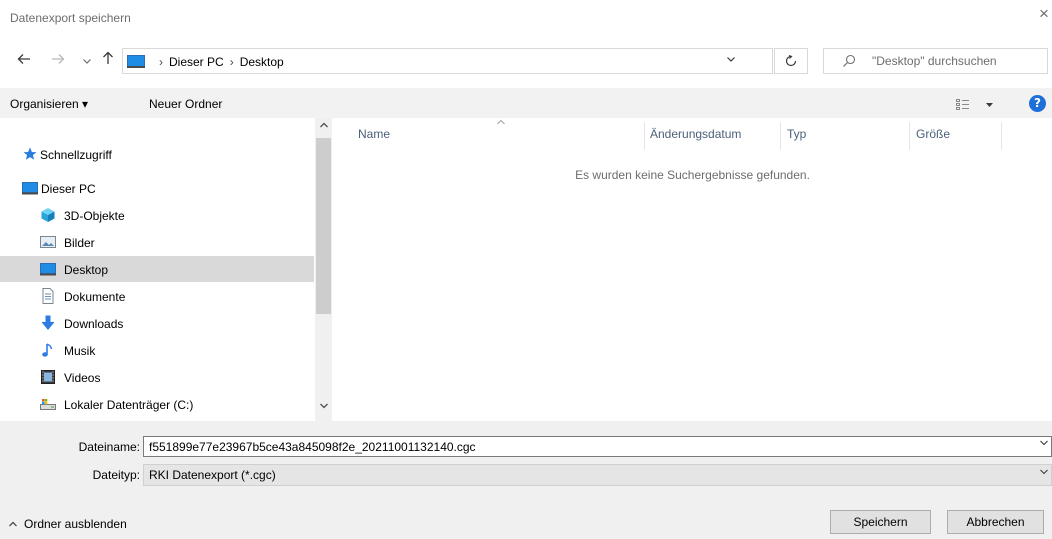 The image size is (1052, 539). Describe the element at coordinates (157, 350) in the screenshot. I see `nav-item-musik: Musik` at that location.